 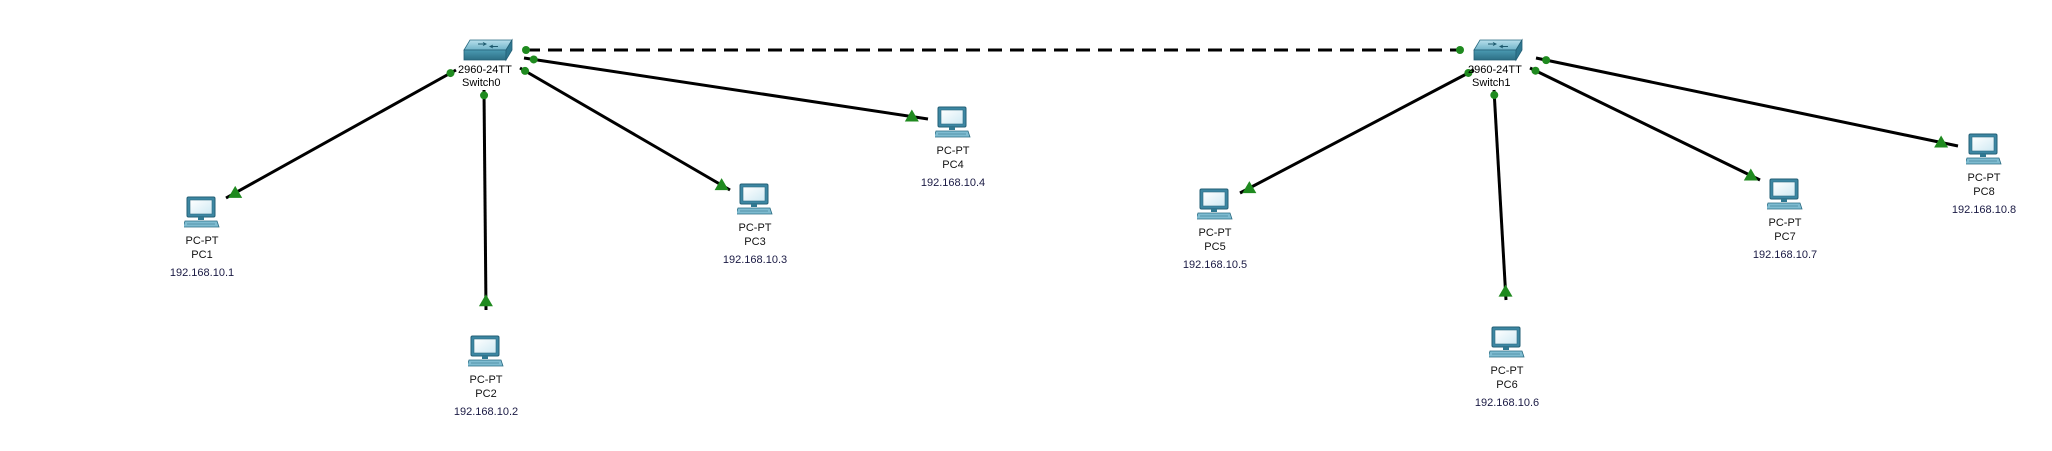 I want to click on pc-name-label: PC7, so click(x=1784, y=237).